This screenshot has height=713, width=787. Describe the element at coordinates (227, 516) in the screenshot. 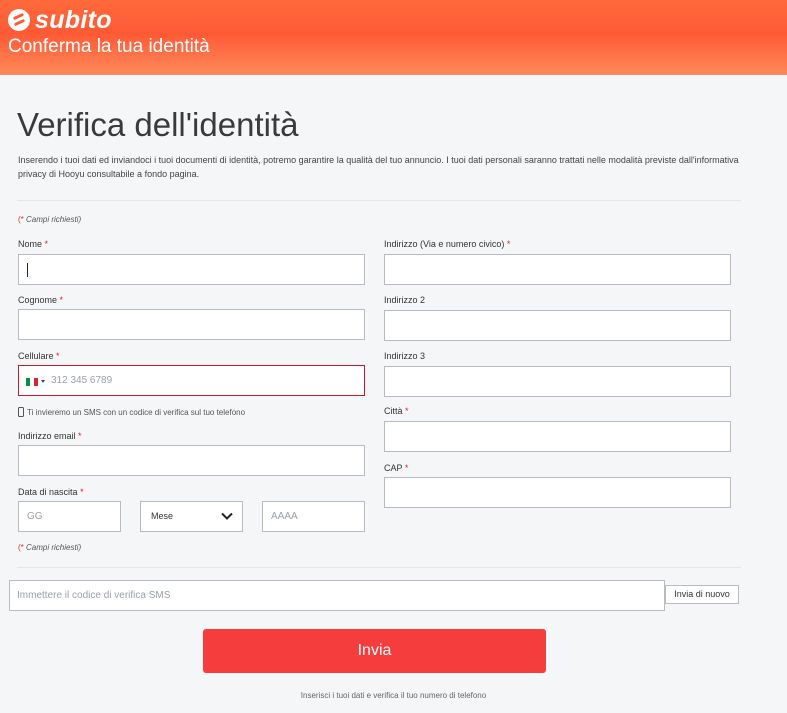

I see `chevron-down-icon` at that location.